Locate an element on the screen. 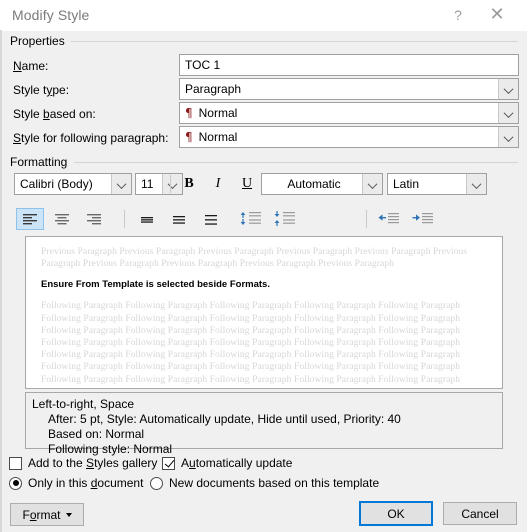  new-documents-radio: New documents based on this template is located at coordinates (264, 483).